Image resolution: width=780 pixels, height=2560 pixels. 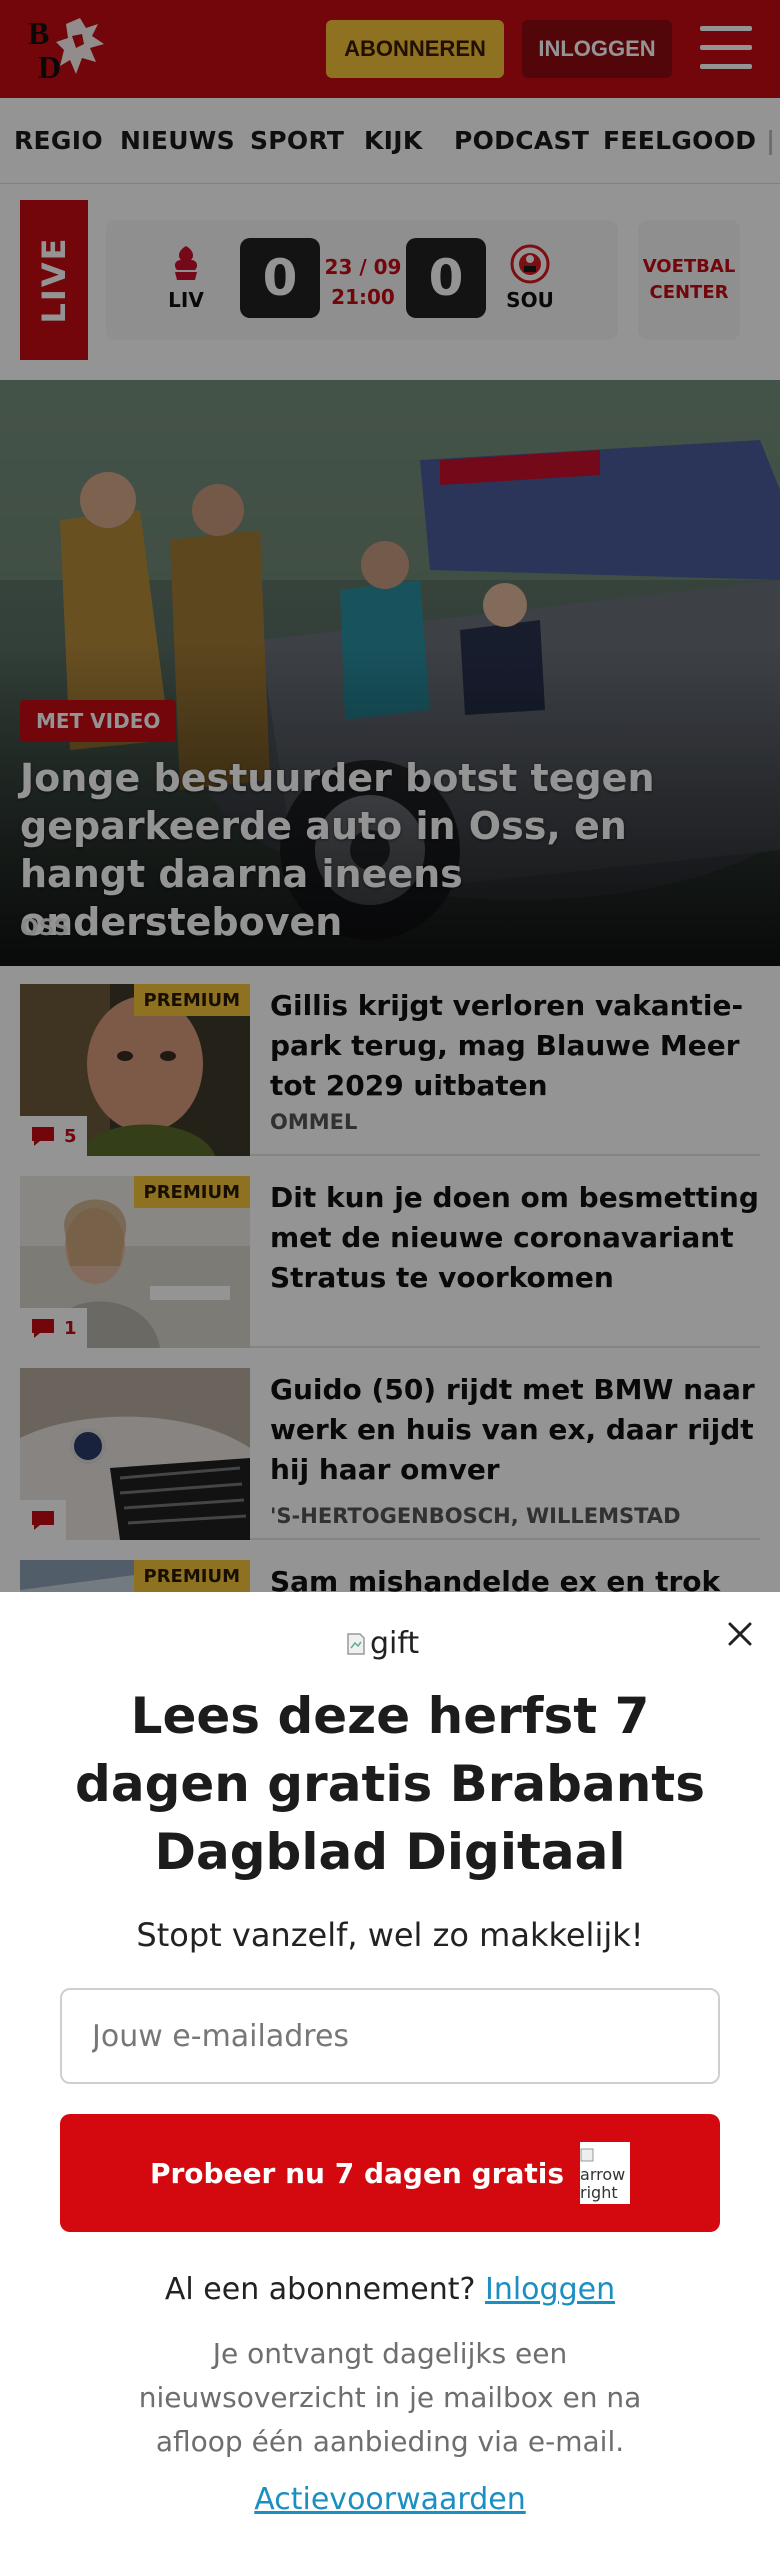 What do you see at coordinates (320, 2289) in the screenshot?
I see `existing-subscription-text: Al een abonnement?` at bounding box center [320, 2289].